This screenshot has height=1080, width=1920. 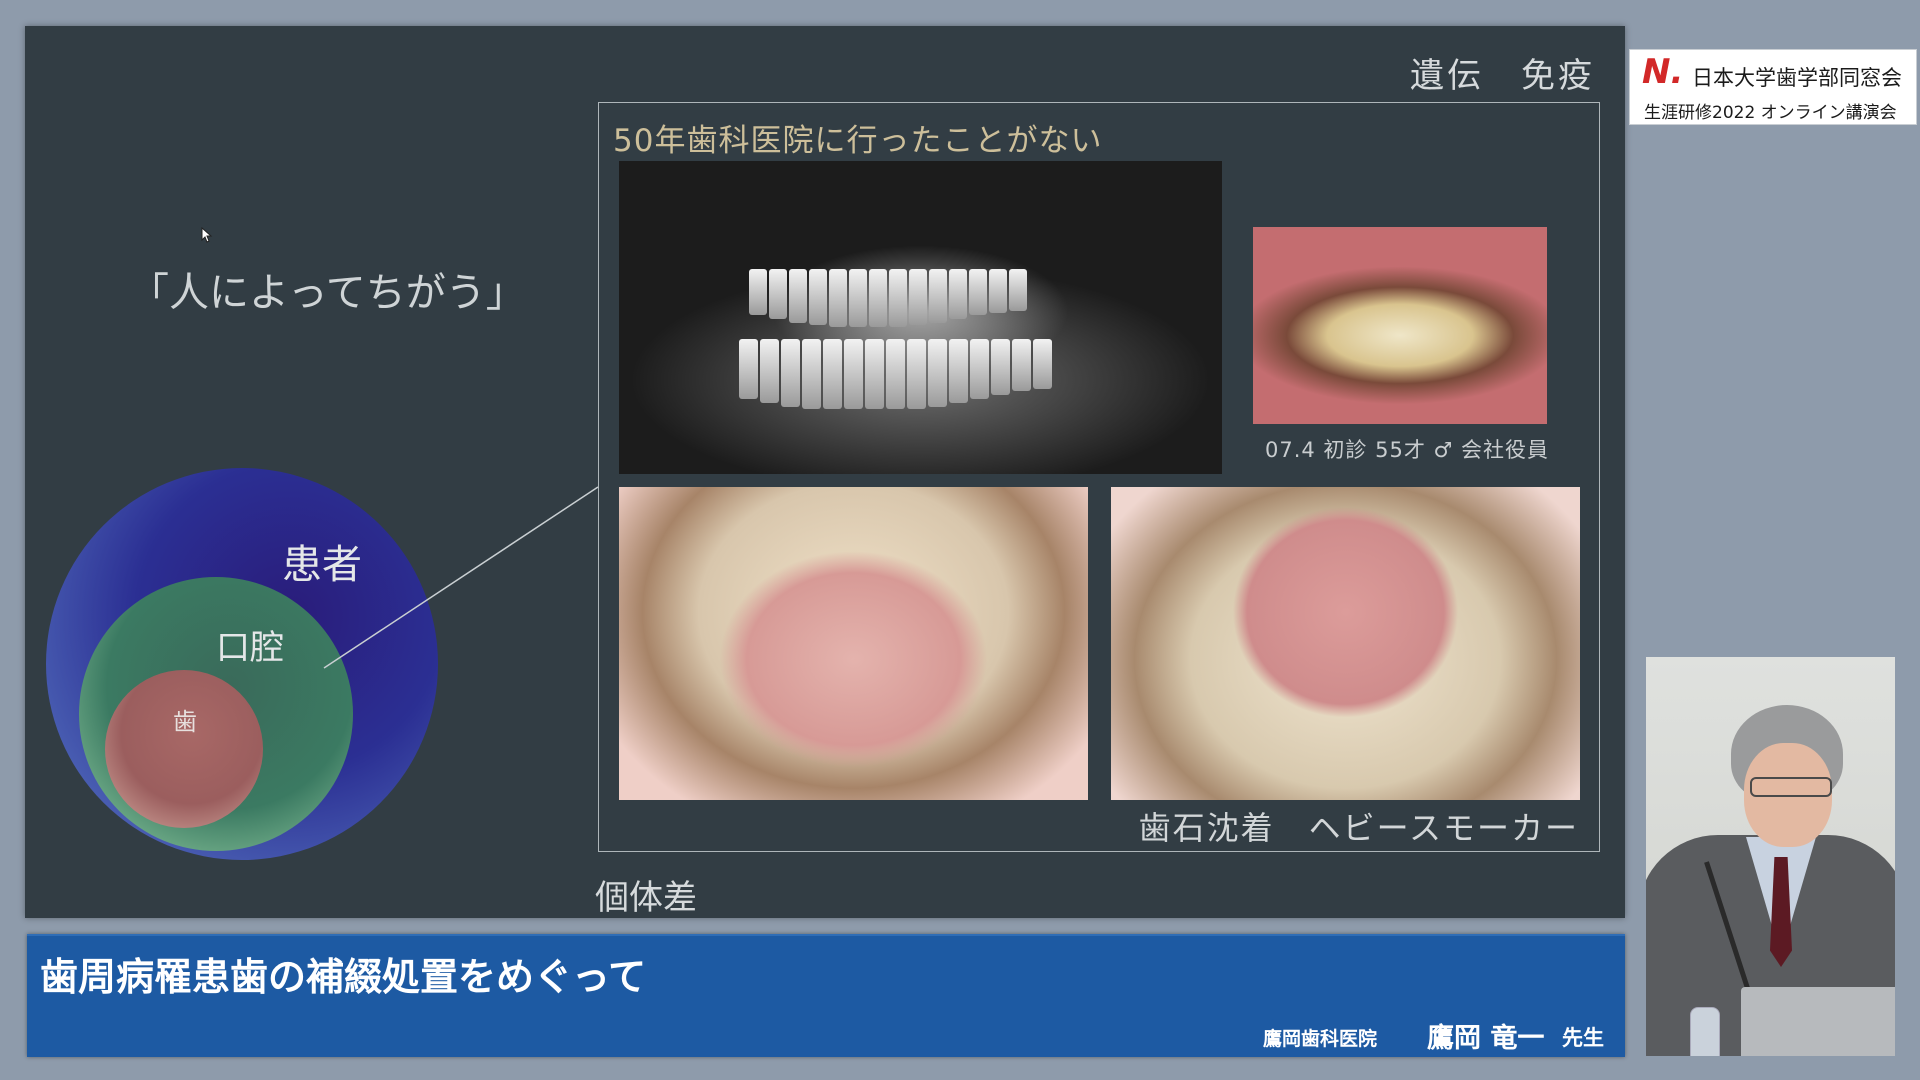 I want to click on venn-circle-tooth, so click(x=184, y=749).